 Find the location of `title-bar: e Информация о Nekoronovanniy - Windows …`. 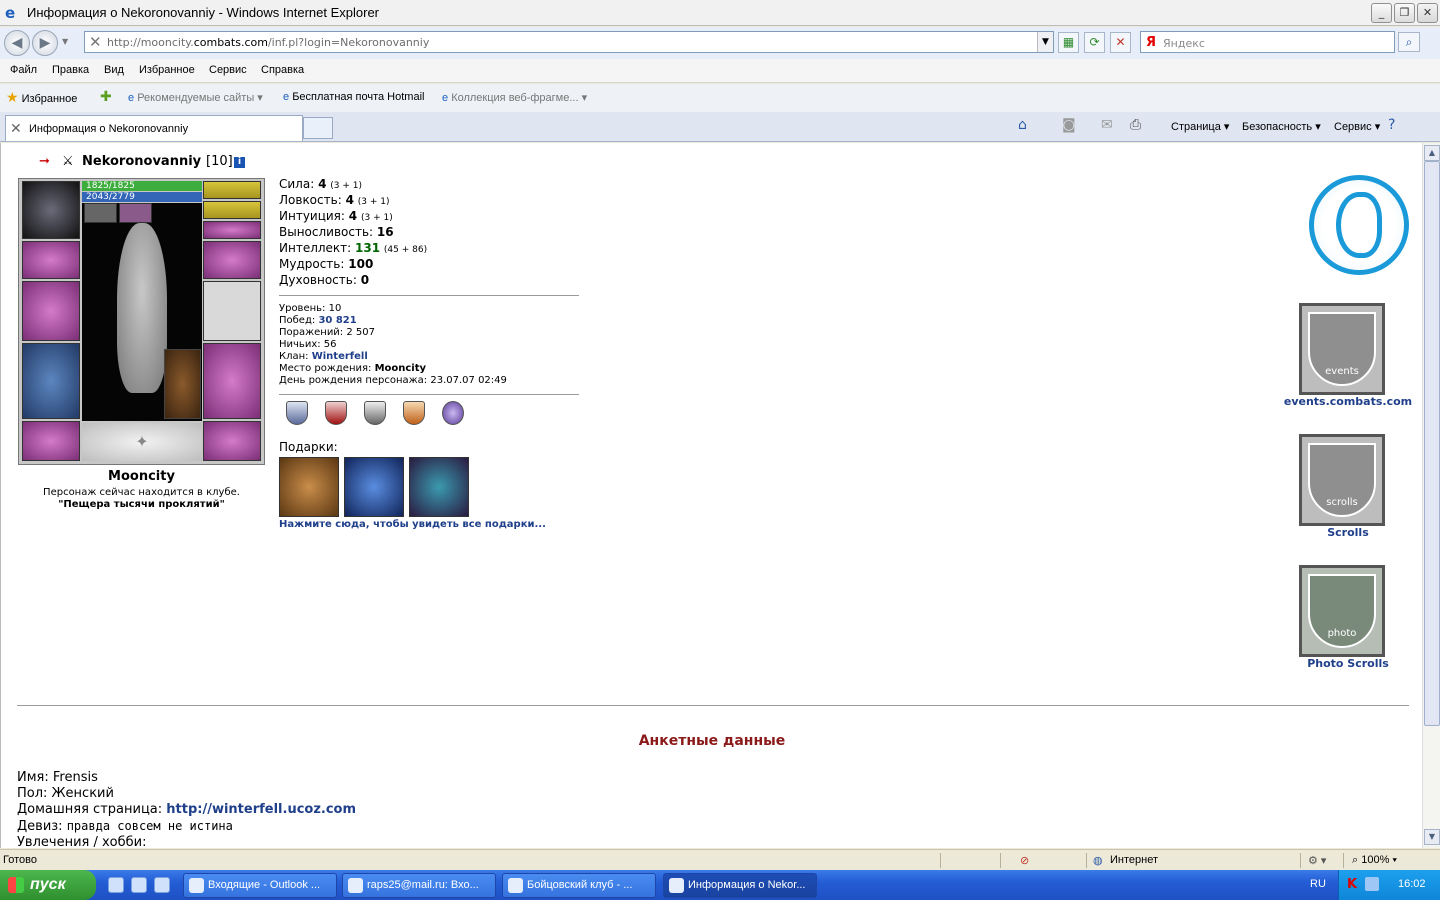

title-bar: e Информация о Nekoronovanniy - Windows … is located at coordinates (720, 13).